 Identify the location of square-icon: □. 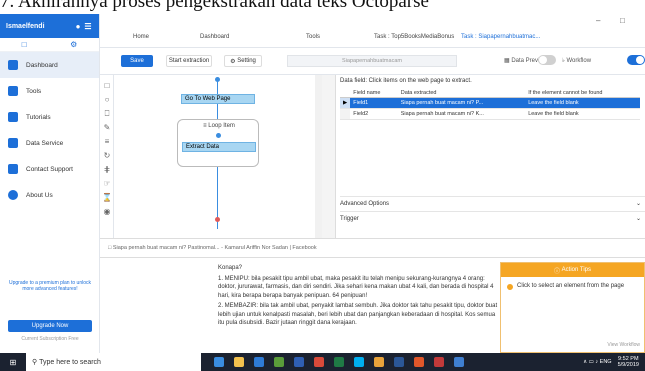
(107, 86).